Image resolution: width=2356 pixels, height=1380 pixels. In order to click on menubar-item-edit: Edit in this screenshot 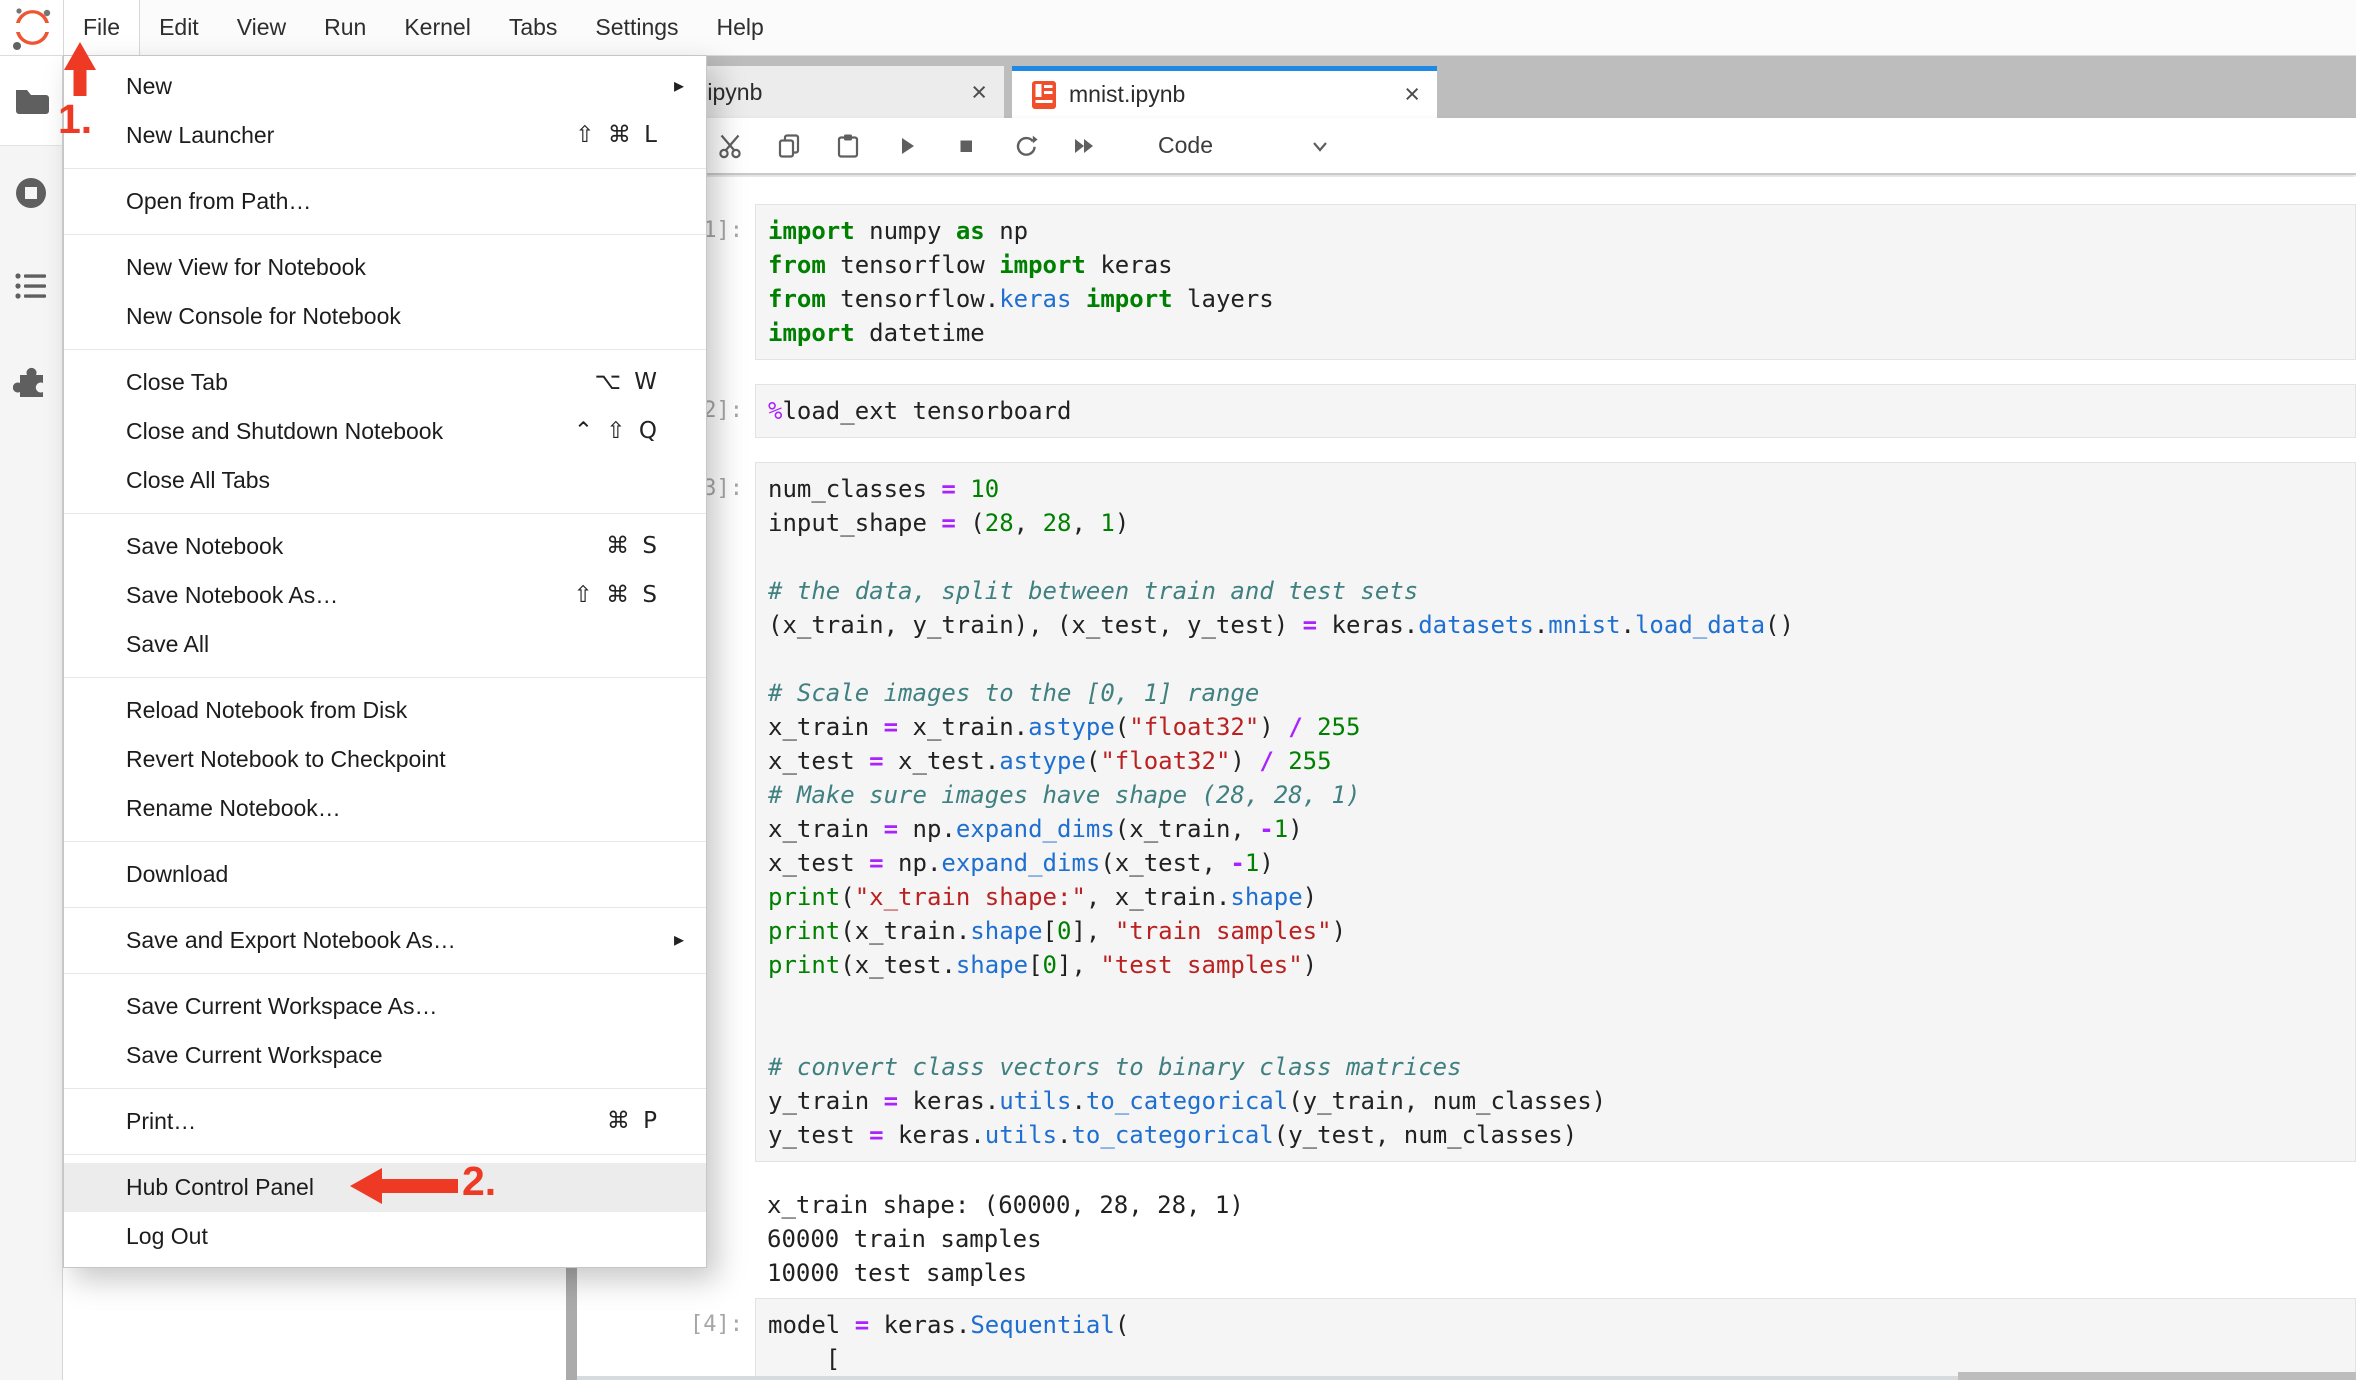, I will do `click(179, 27)`.